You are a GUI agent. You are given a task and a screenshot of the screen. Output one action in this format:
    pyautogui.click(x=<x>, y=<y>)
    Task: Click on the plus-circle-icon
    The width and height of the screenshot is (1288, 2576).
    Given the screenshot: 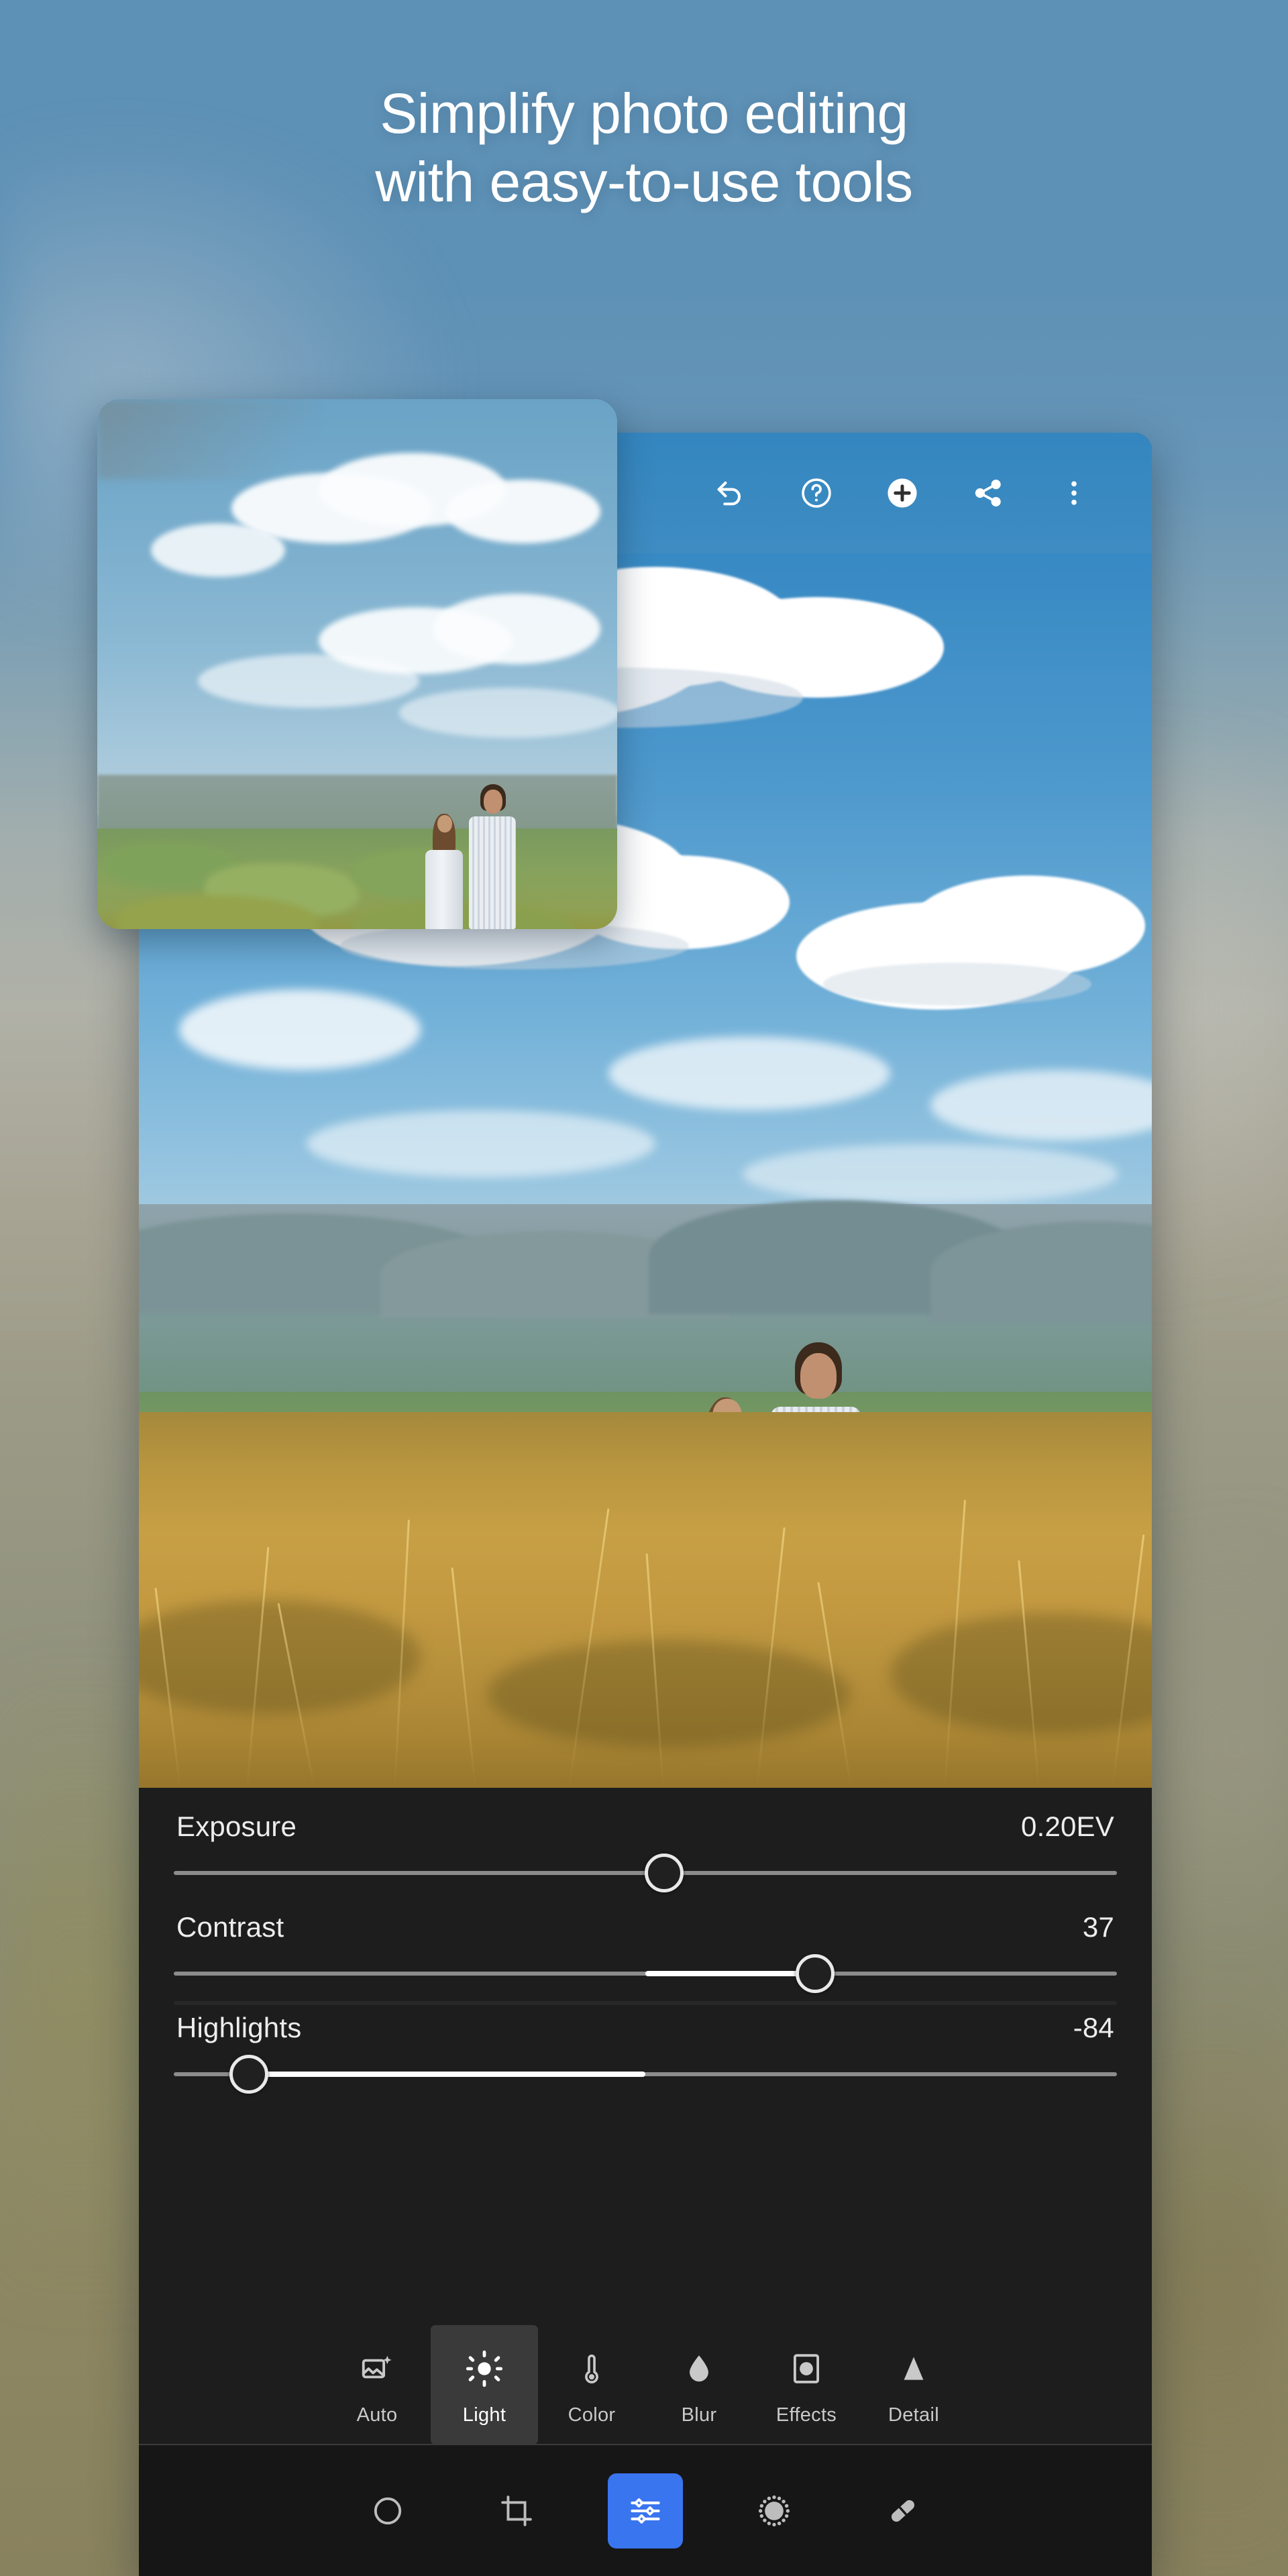 What is the action you would take?
    pyautogui.click(x=902, y=493)
    